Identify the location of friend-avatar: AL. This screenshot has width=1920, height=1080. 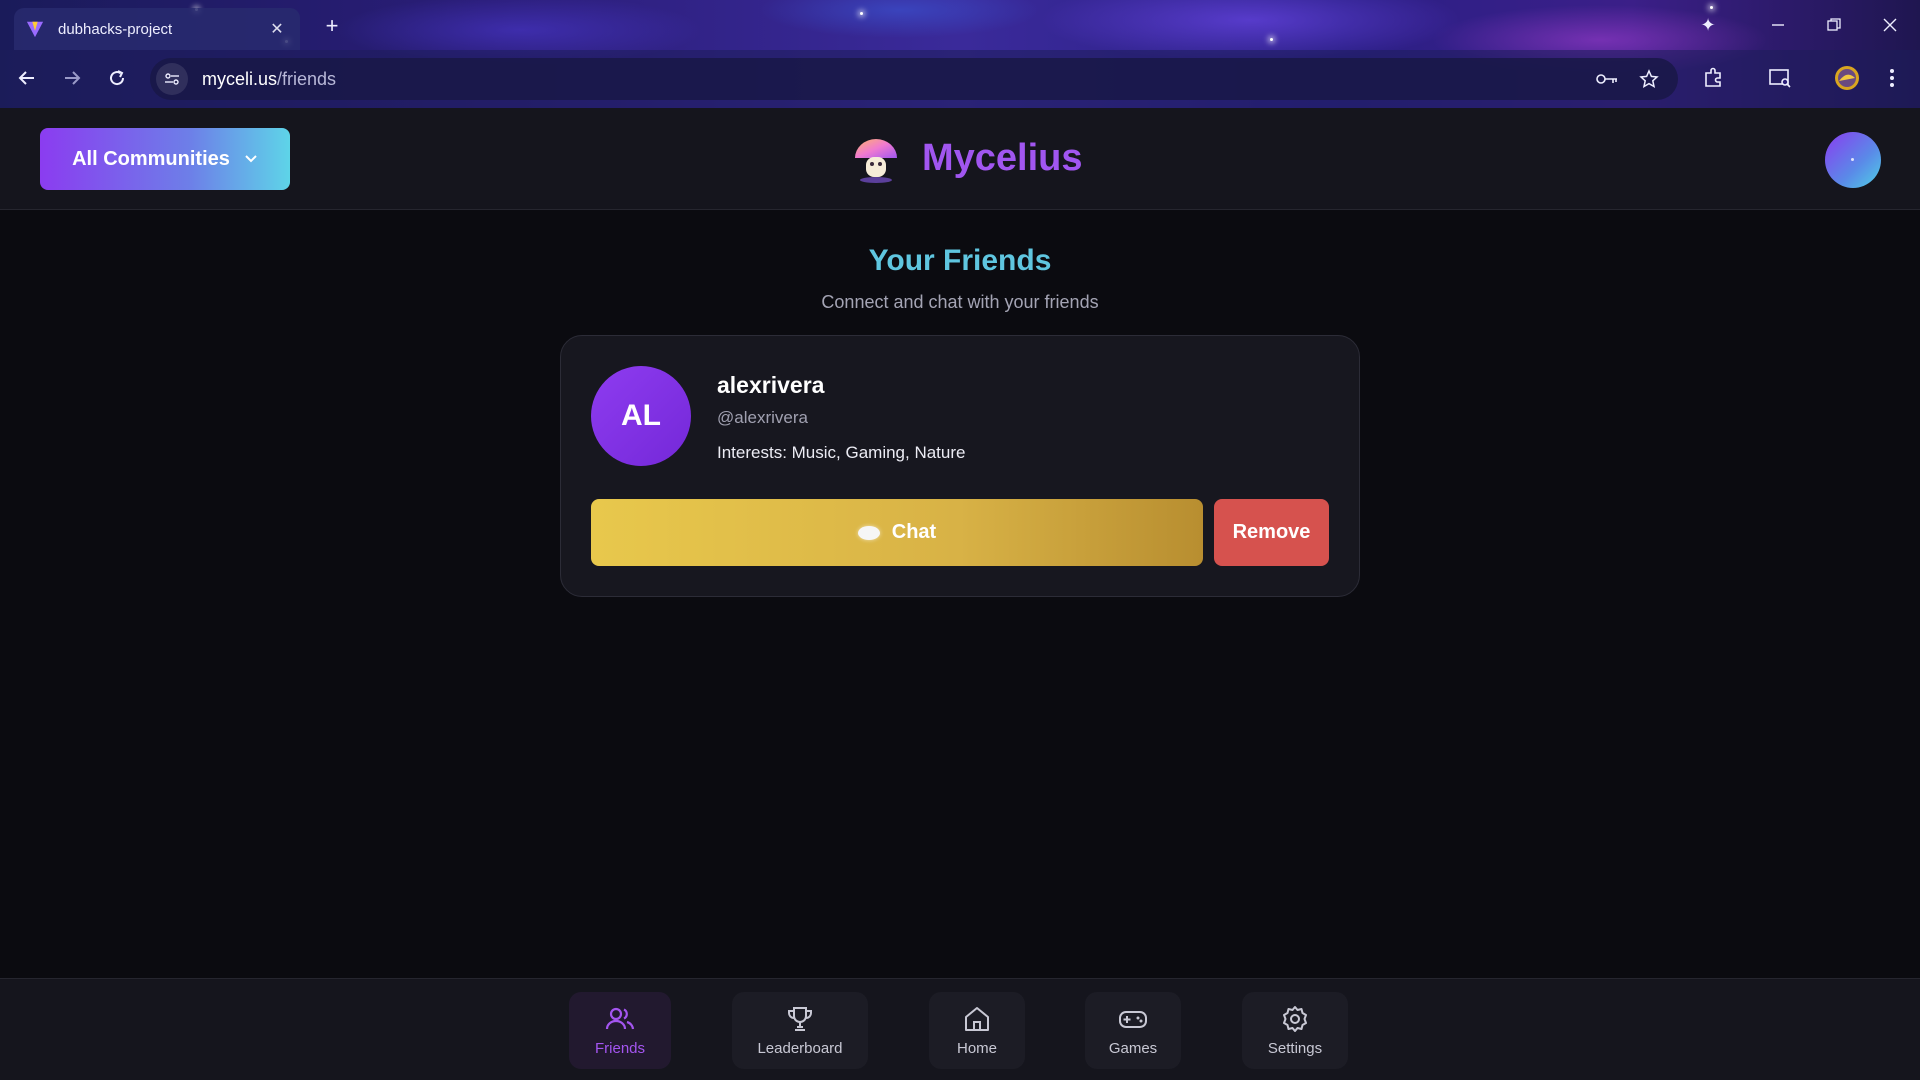
(641, 416).